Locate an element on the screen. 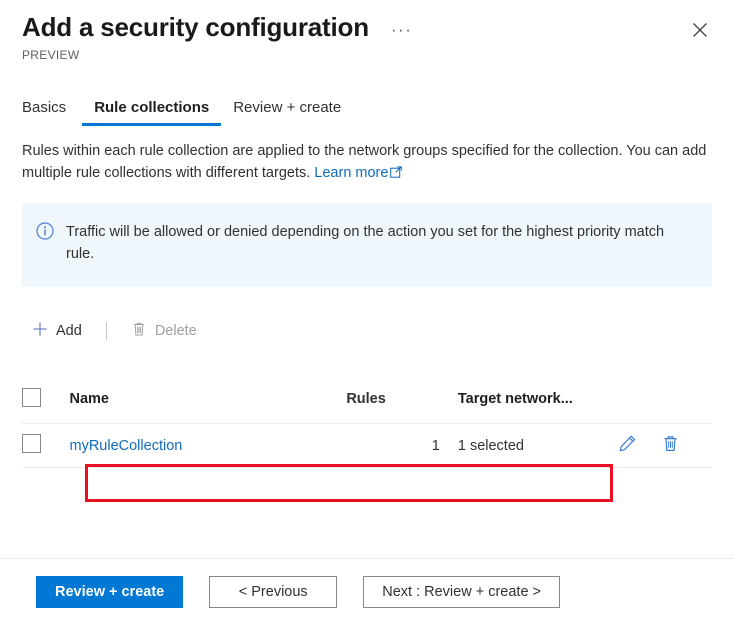 The image size is (734, 624). add-button-label: Add is located at coordinates (69, 331).